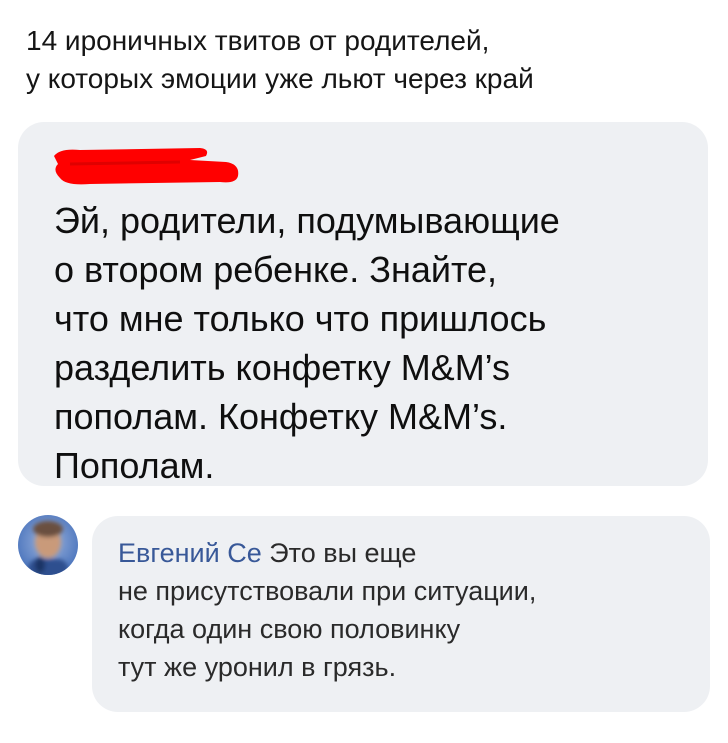 This screenshot has width=728, height=743. I want to click on tweet-line: Эй, родители, подумывающие, so click(307, 220).